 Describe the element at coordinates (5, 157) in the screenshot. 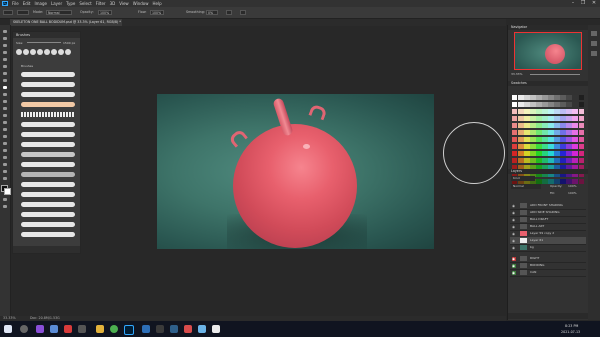

I see `shape-tool-icon` at that location.